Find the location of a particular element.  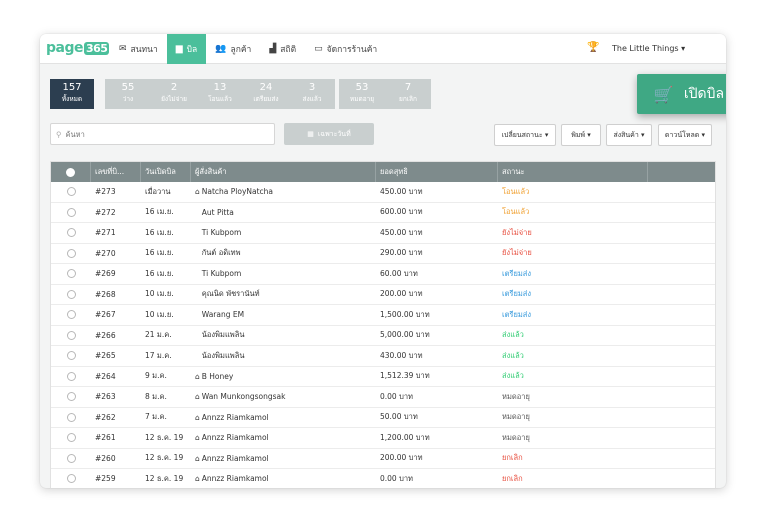

status-tab-transferred: 13 โอนแล้ว is located at coordinates (220, 94).